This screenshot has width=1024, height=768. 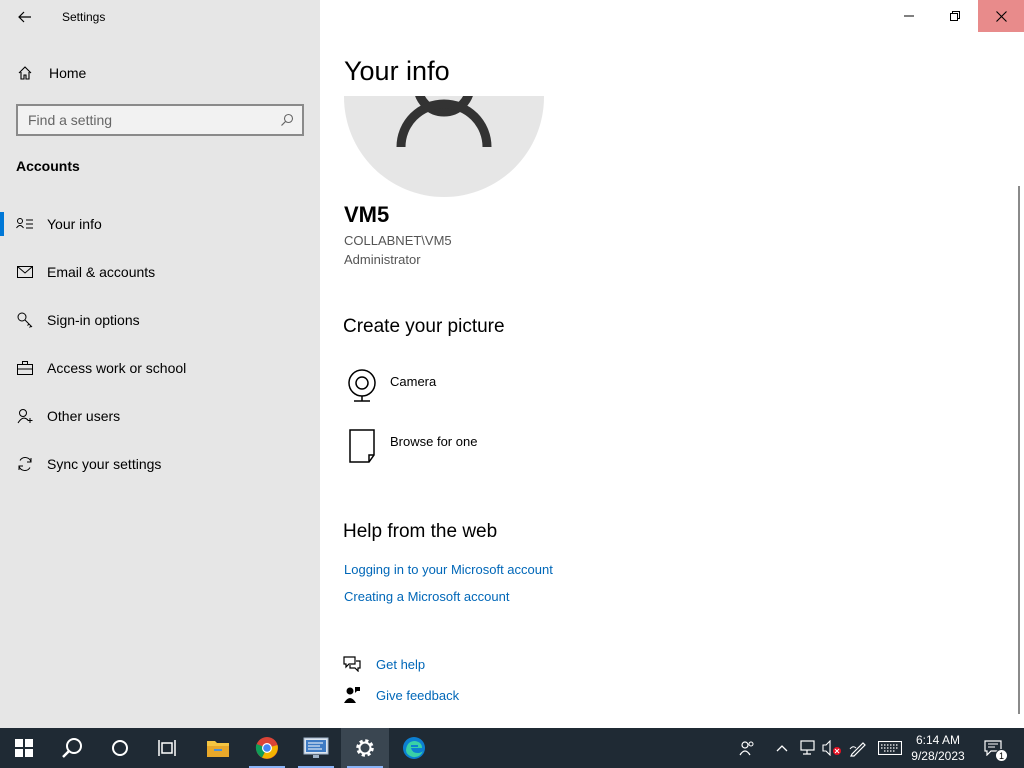 I want to click on edge-button, so click(x=414, y=748).